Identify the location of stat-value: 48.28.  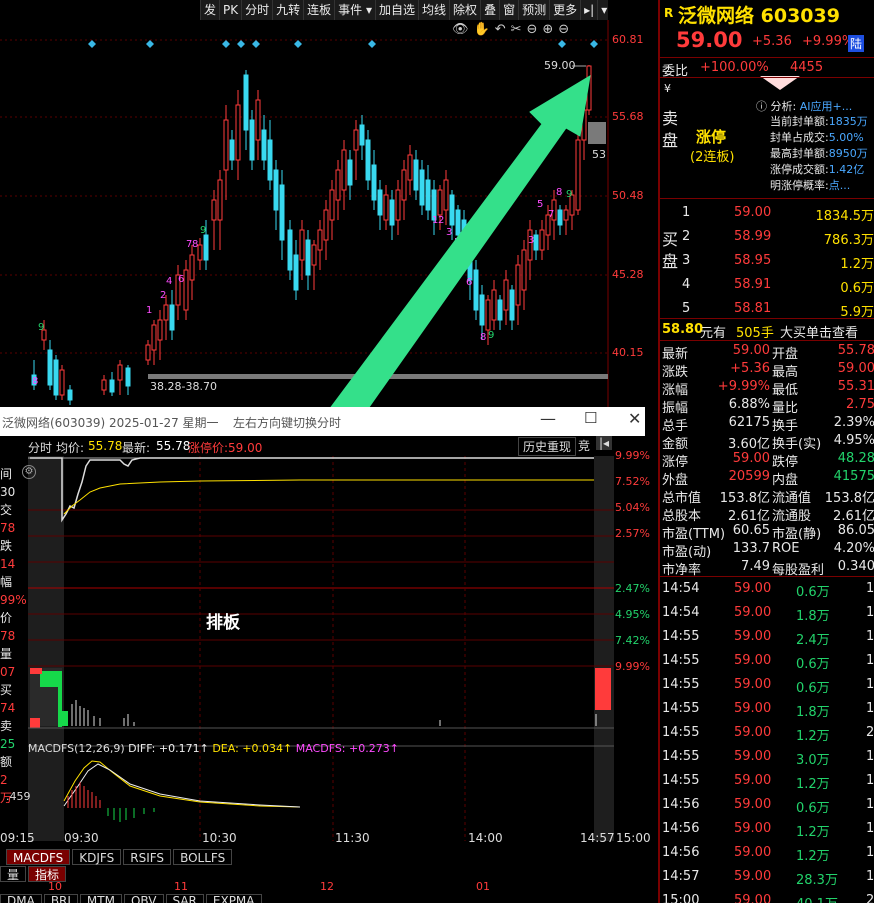
(855, 458).